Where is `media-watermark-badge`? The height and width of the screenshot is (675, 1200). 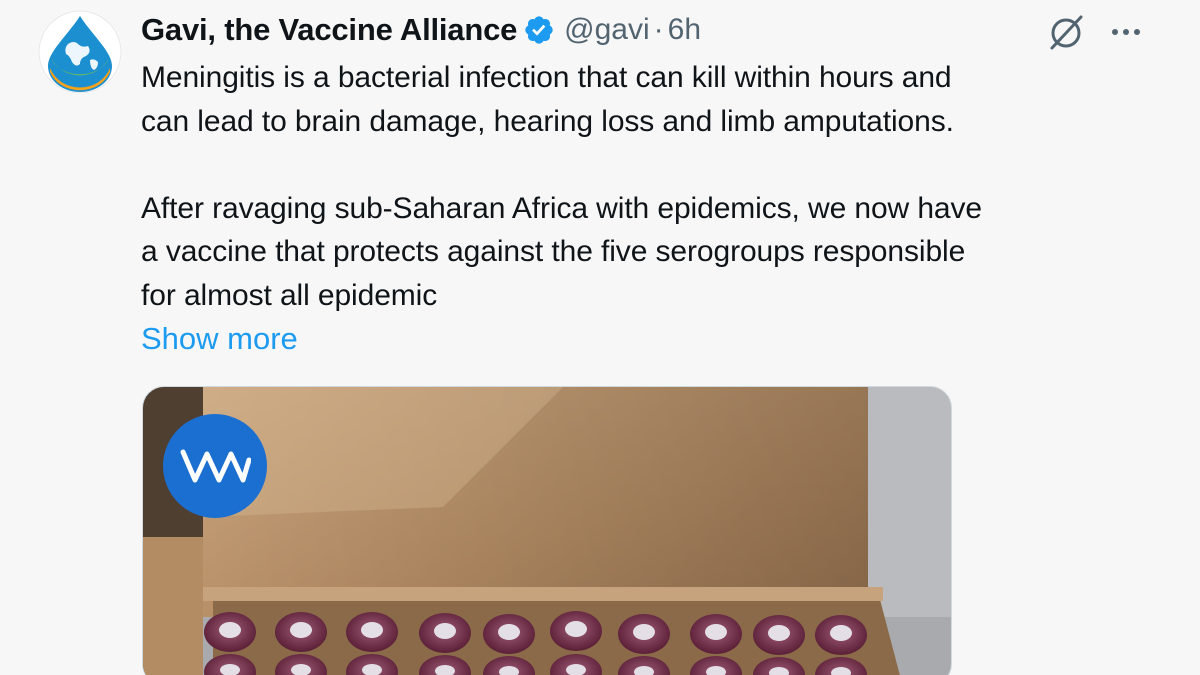
media-watermark-badge is located at coordinates (215, 466).